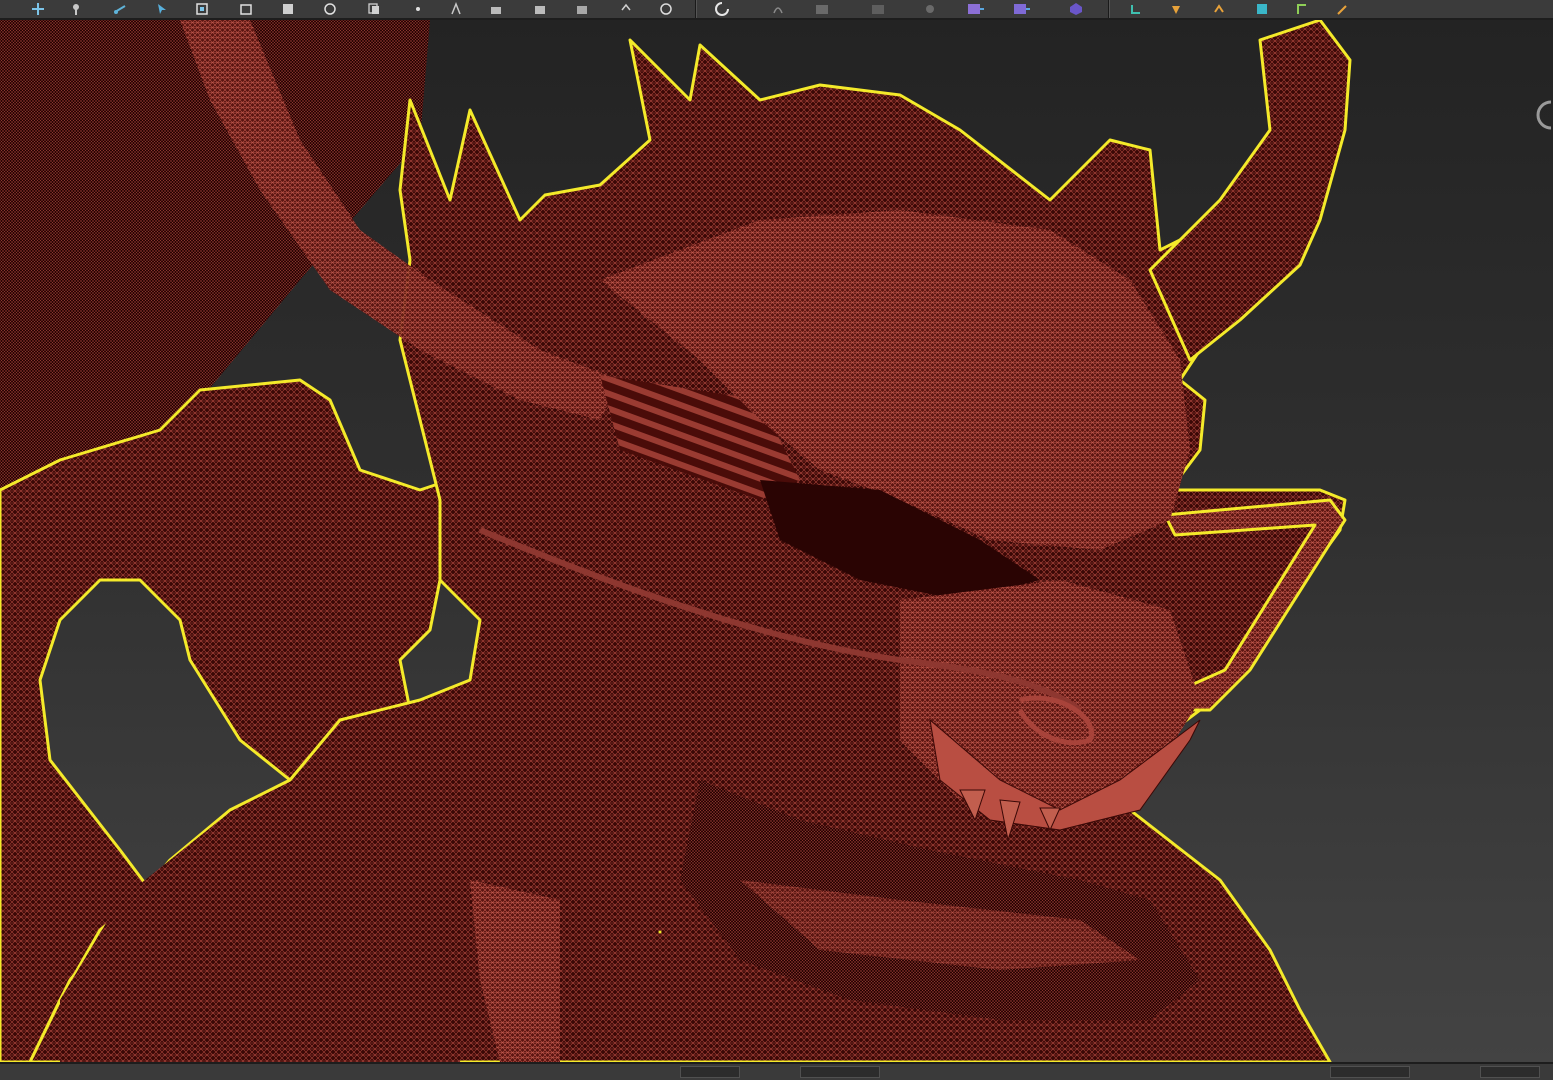  I want to click on scene-explorer-icon, so click(878, 9).